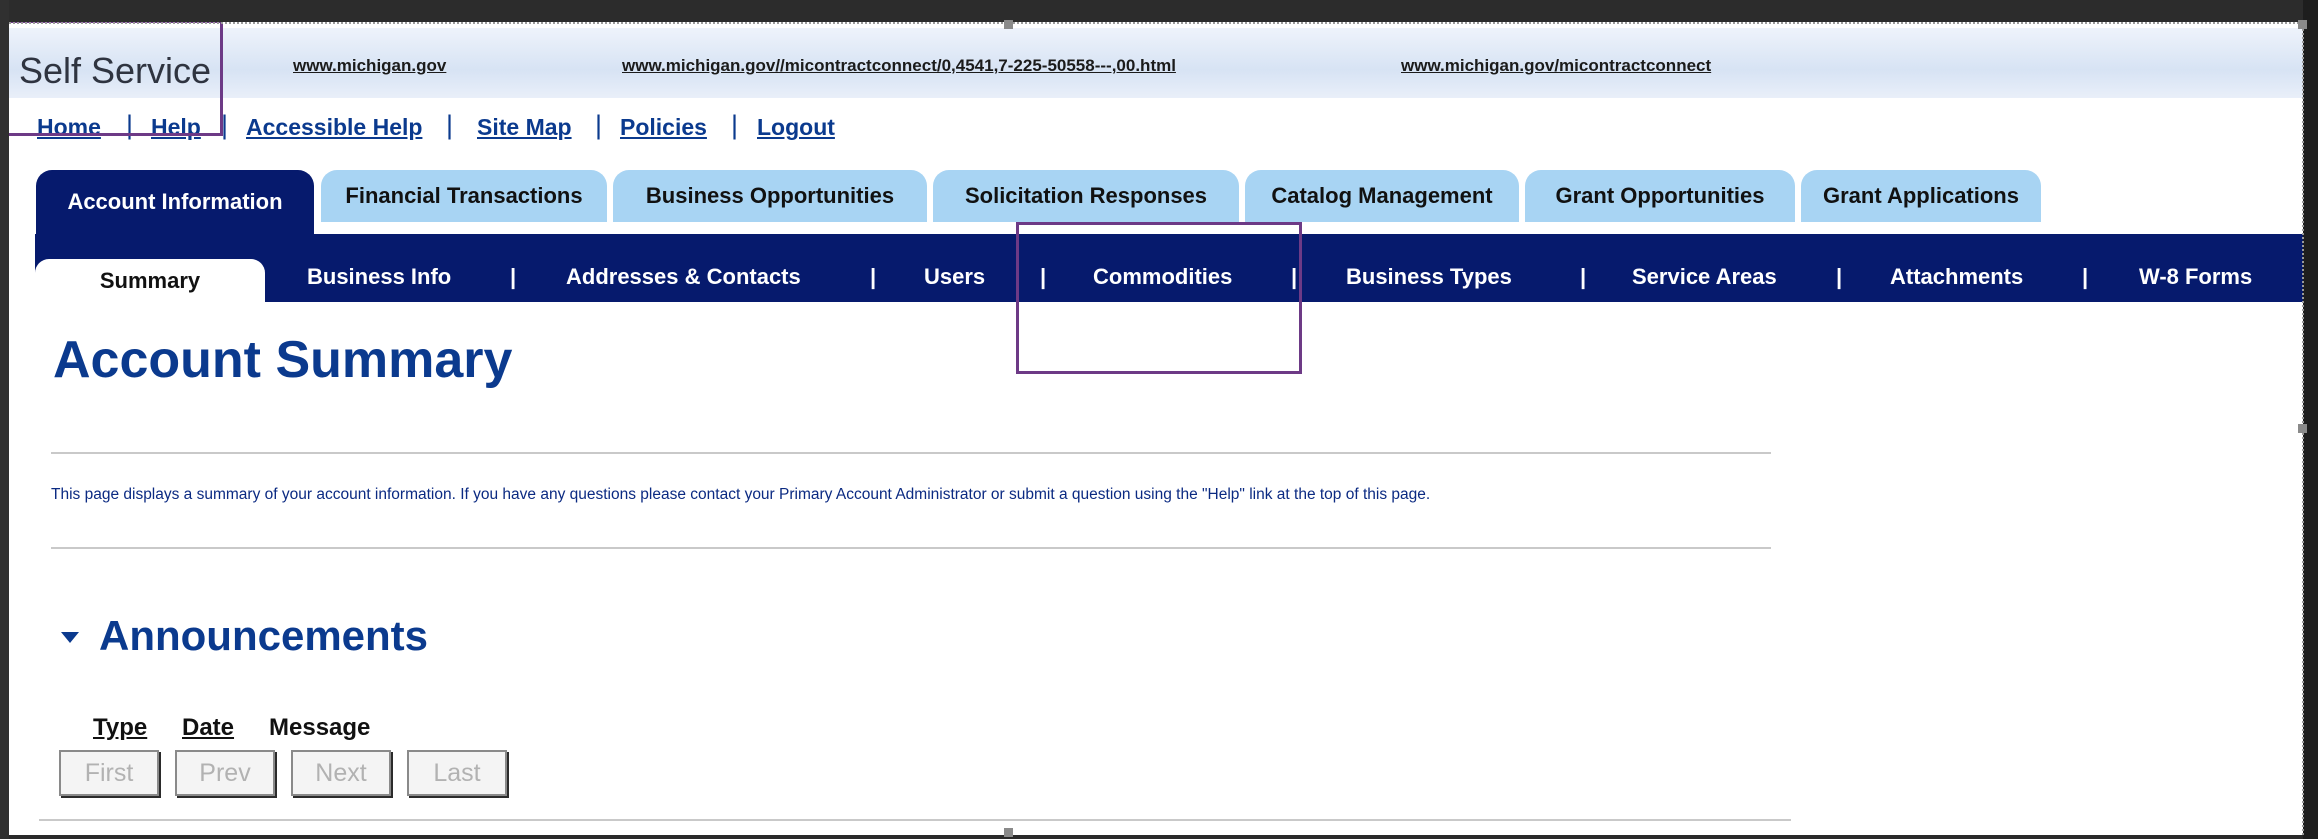 This screenshot has height=839, width=2318. Describe the element at coordinates (1660, 196) in the screenshot. I see `tab-grant-opportunities: Grant Opportunities` at that location.